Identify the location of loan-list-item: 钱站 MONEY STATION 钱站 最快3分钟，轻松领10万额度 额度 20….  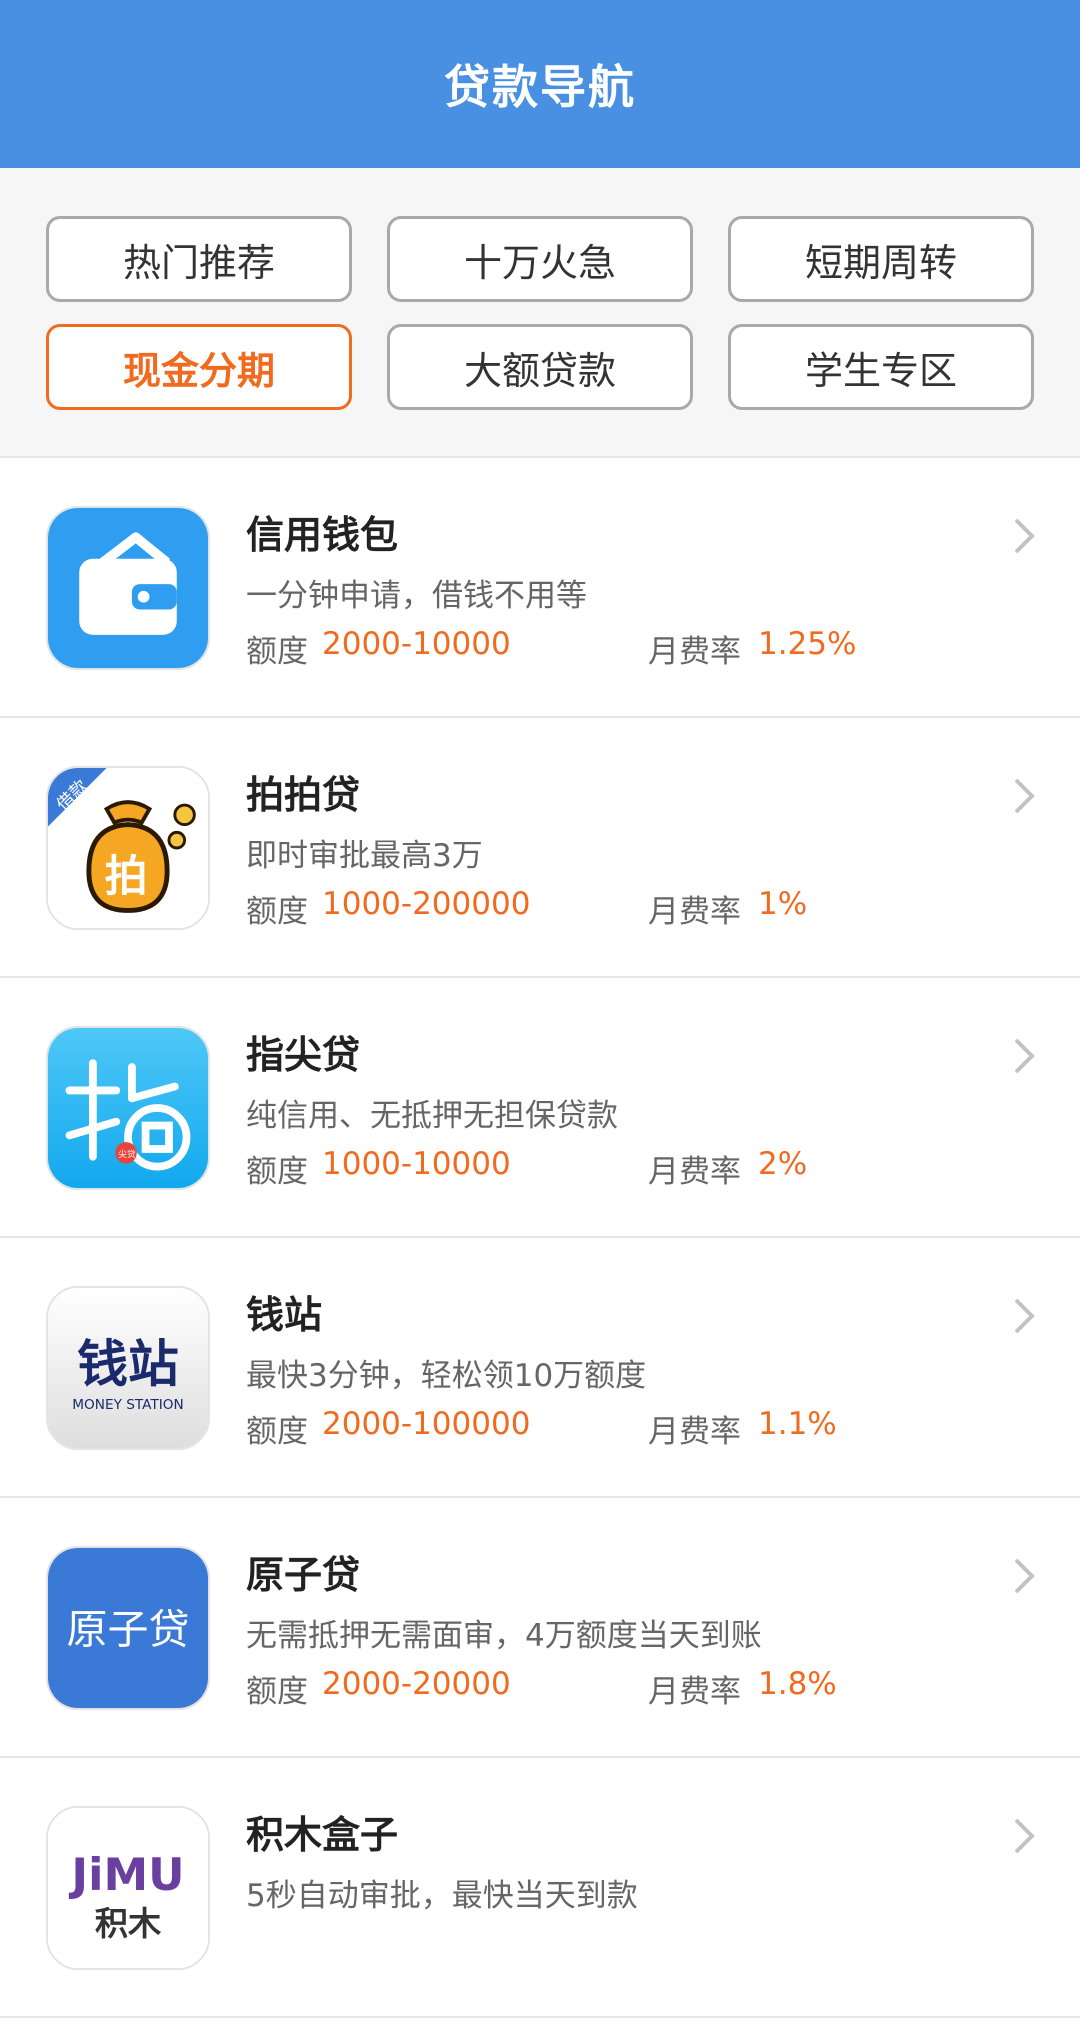
(540, 1368).